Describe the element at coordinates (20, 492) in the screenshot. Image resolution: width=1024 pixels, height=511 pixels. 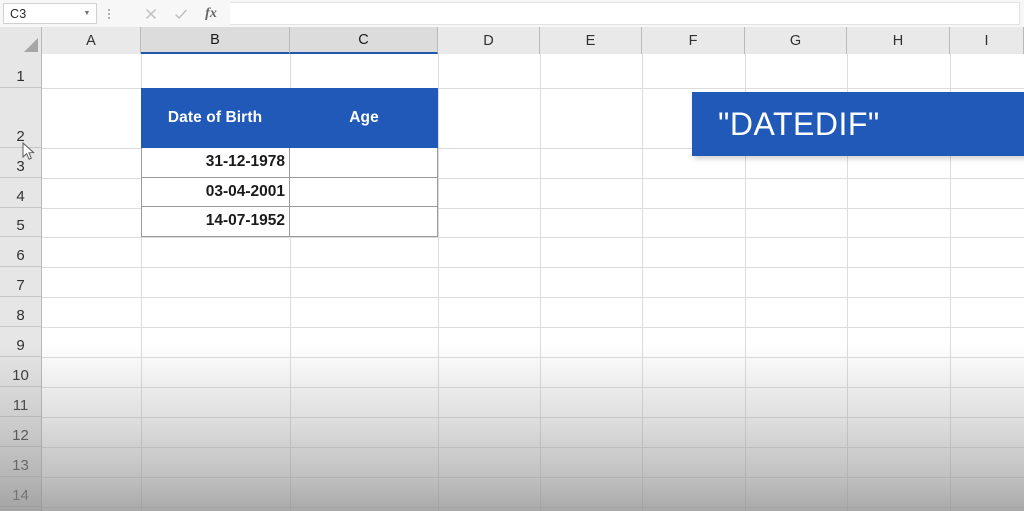
I see `row-header-14: 14` at that location.